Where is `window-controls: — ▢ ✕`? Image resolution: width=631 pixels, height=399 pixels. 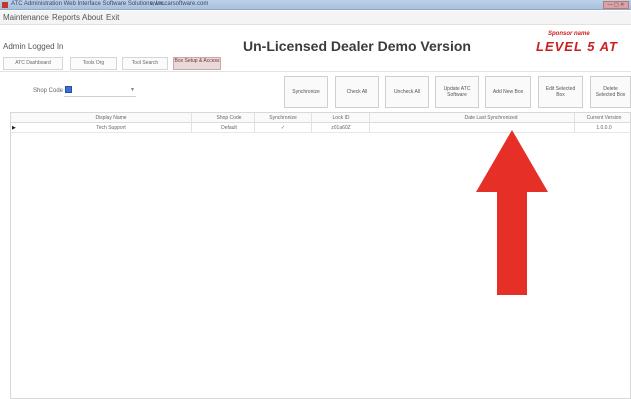 window-controls: — ▢ ✕ is located at coordinates (616, 5).